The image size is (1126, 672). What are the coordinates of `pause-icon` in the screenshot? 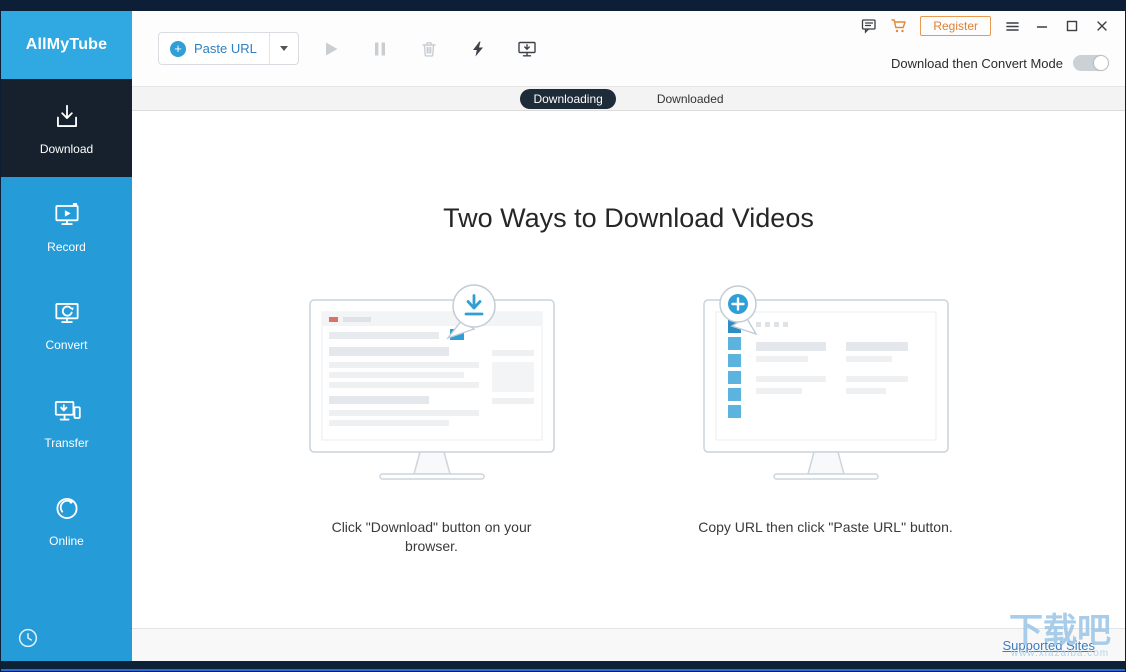 It's located at (380, 48).